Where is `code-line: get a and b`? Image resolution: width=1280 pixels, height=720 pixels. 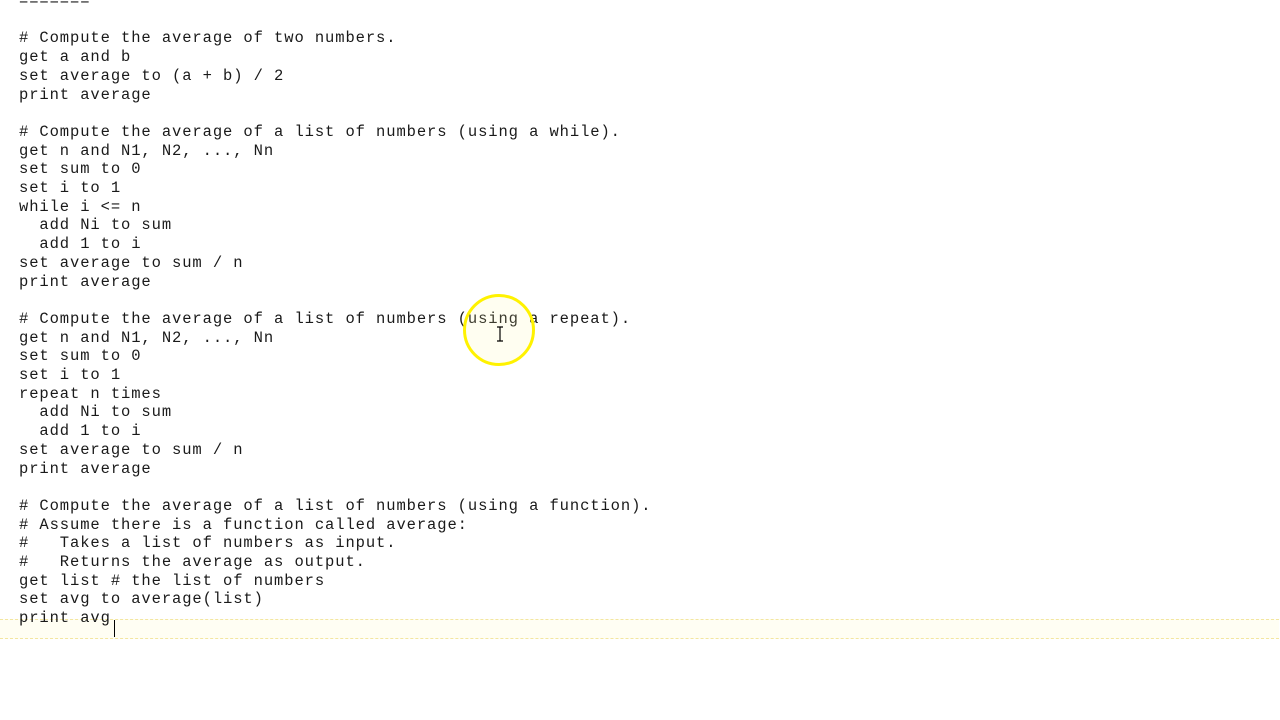 code-line: get a and b is located at coordinates (75, 57).